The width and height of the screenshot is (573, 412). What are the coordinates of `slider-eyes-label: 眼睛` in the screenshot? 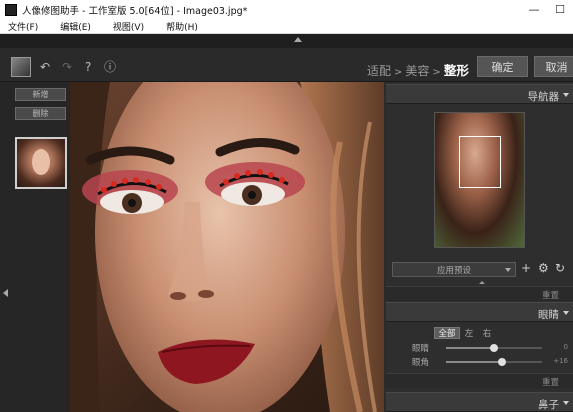 It's located at (421, 349).